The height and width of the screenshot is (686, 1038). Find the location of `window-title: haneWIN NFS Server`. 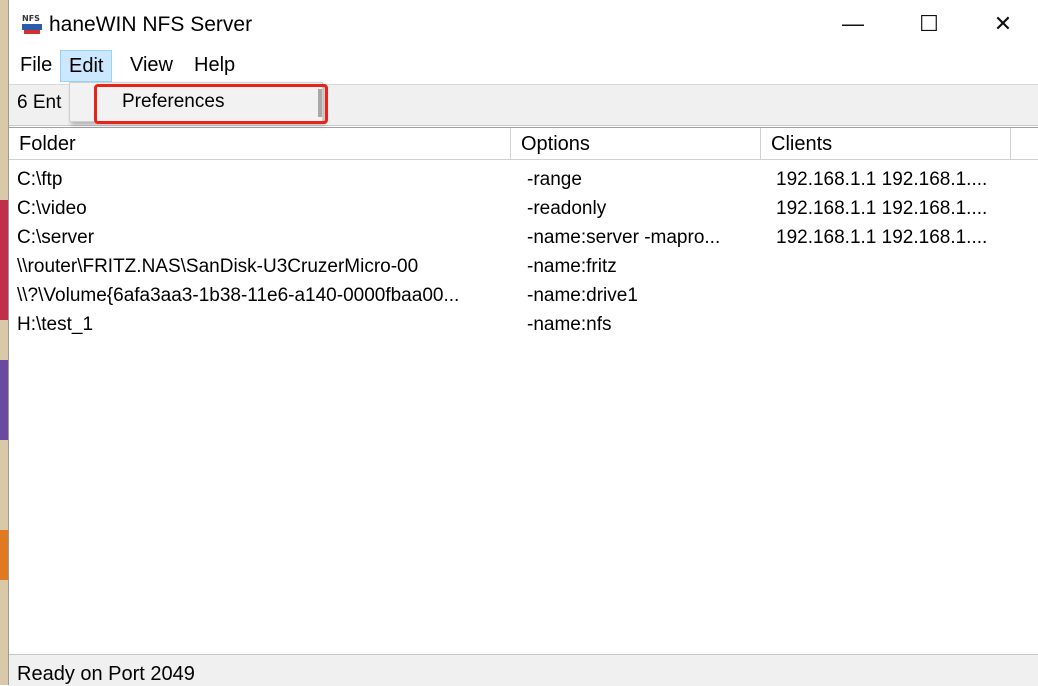

window-title: haneWIN NFS Server is located at coordinates (151, 24).